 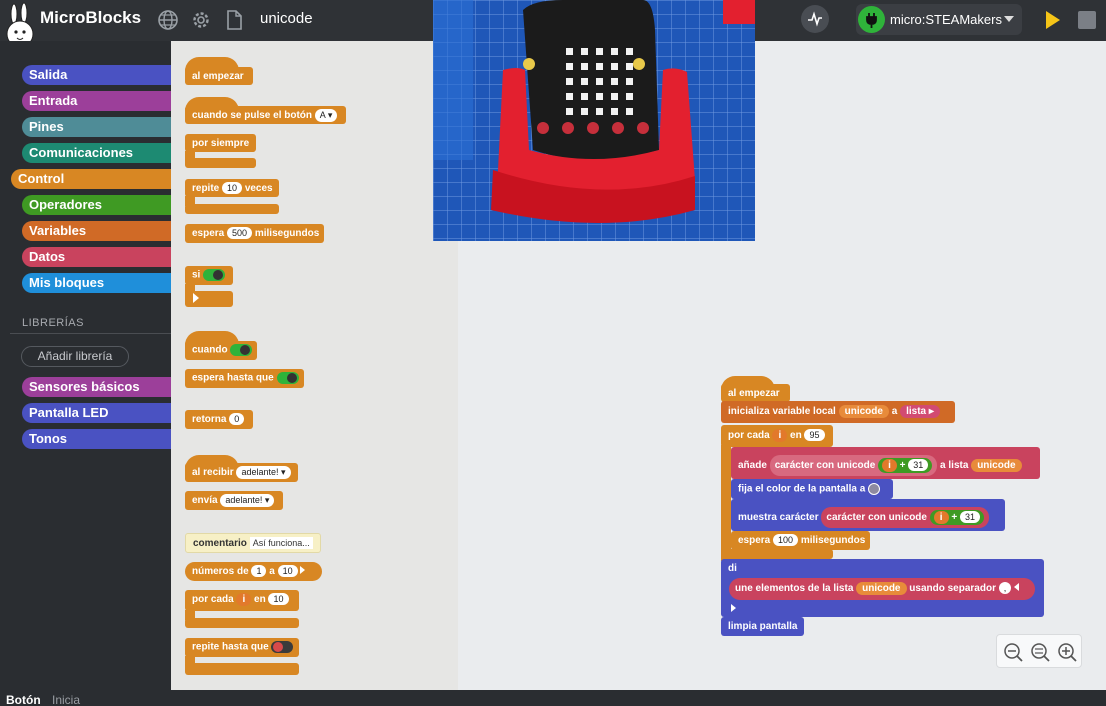 I want to click on range-to-input: 10, so click(x=287, y=571).